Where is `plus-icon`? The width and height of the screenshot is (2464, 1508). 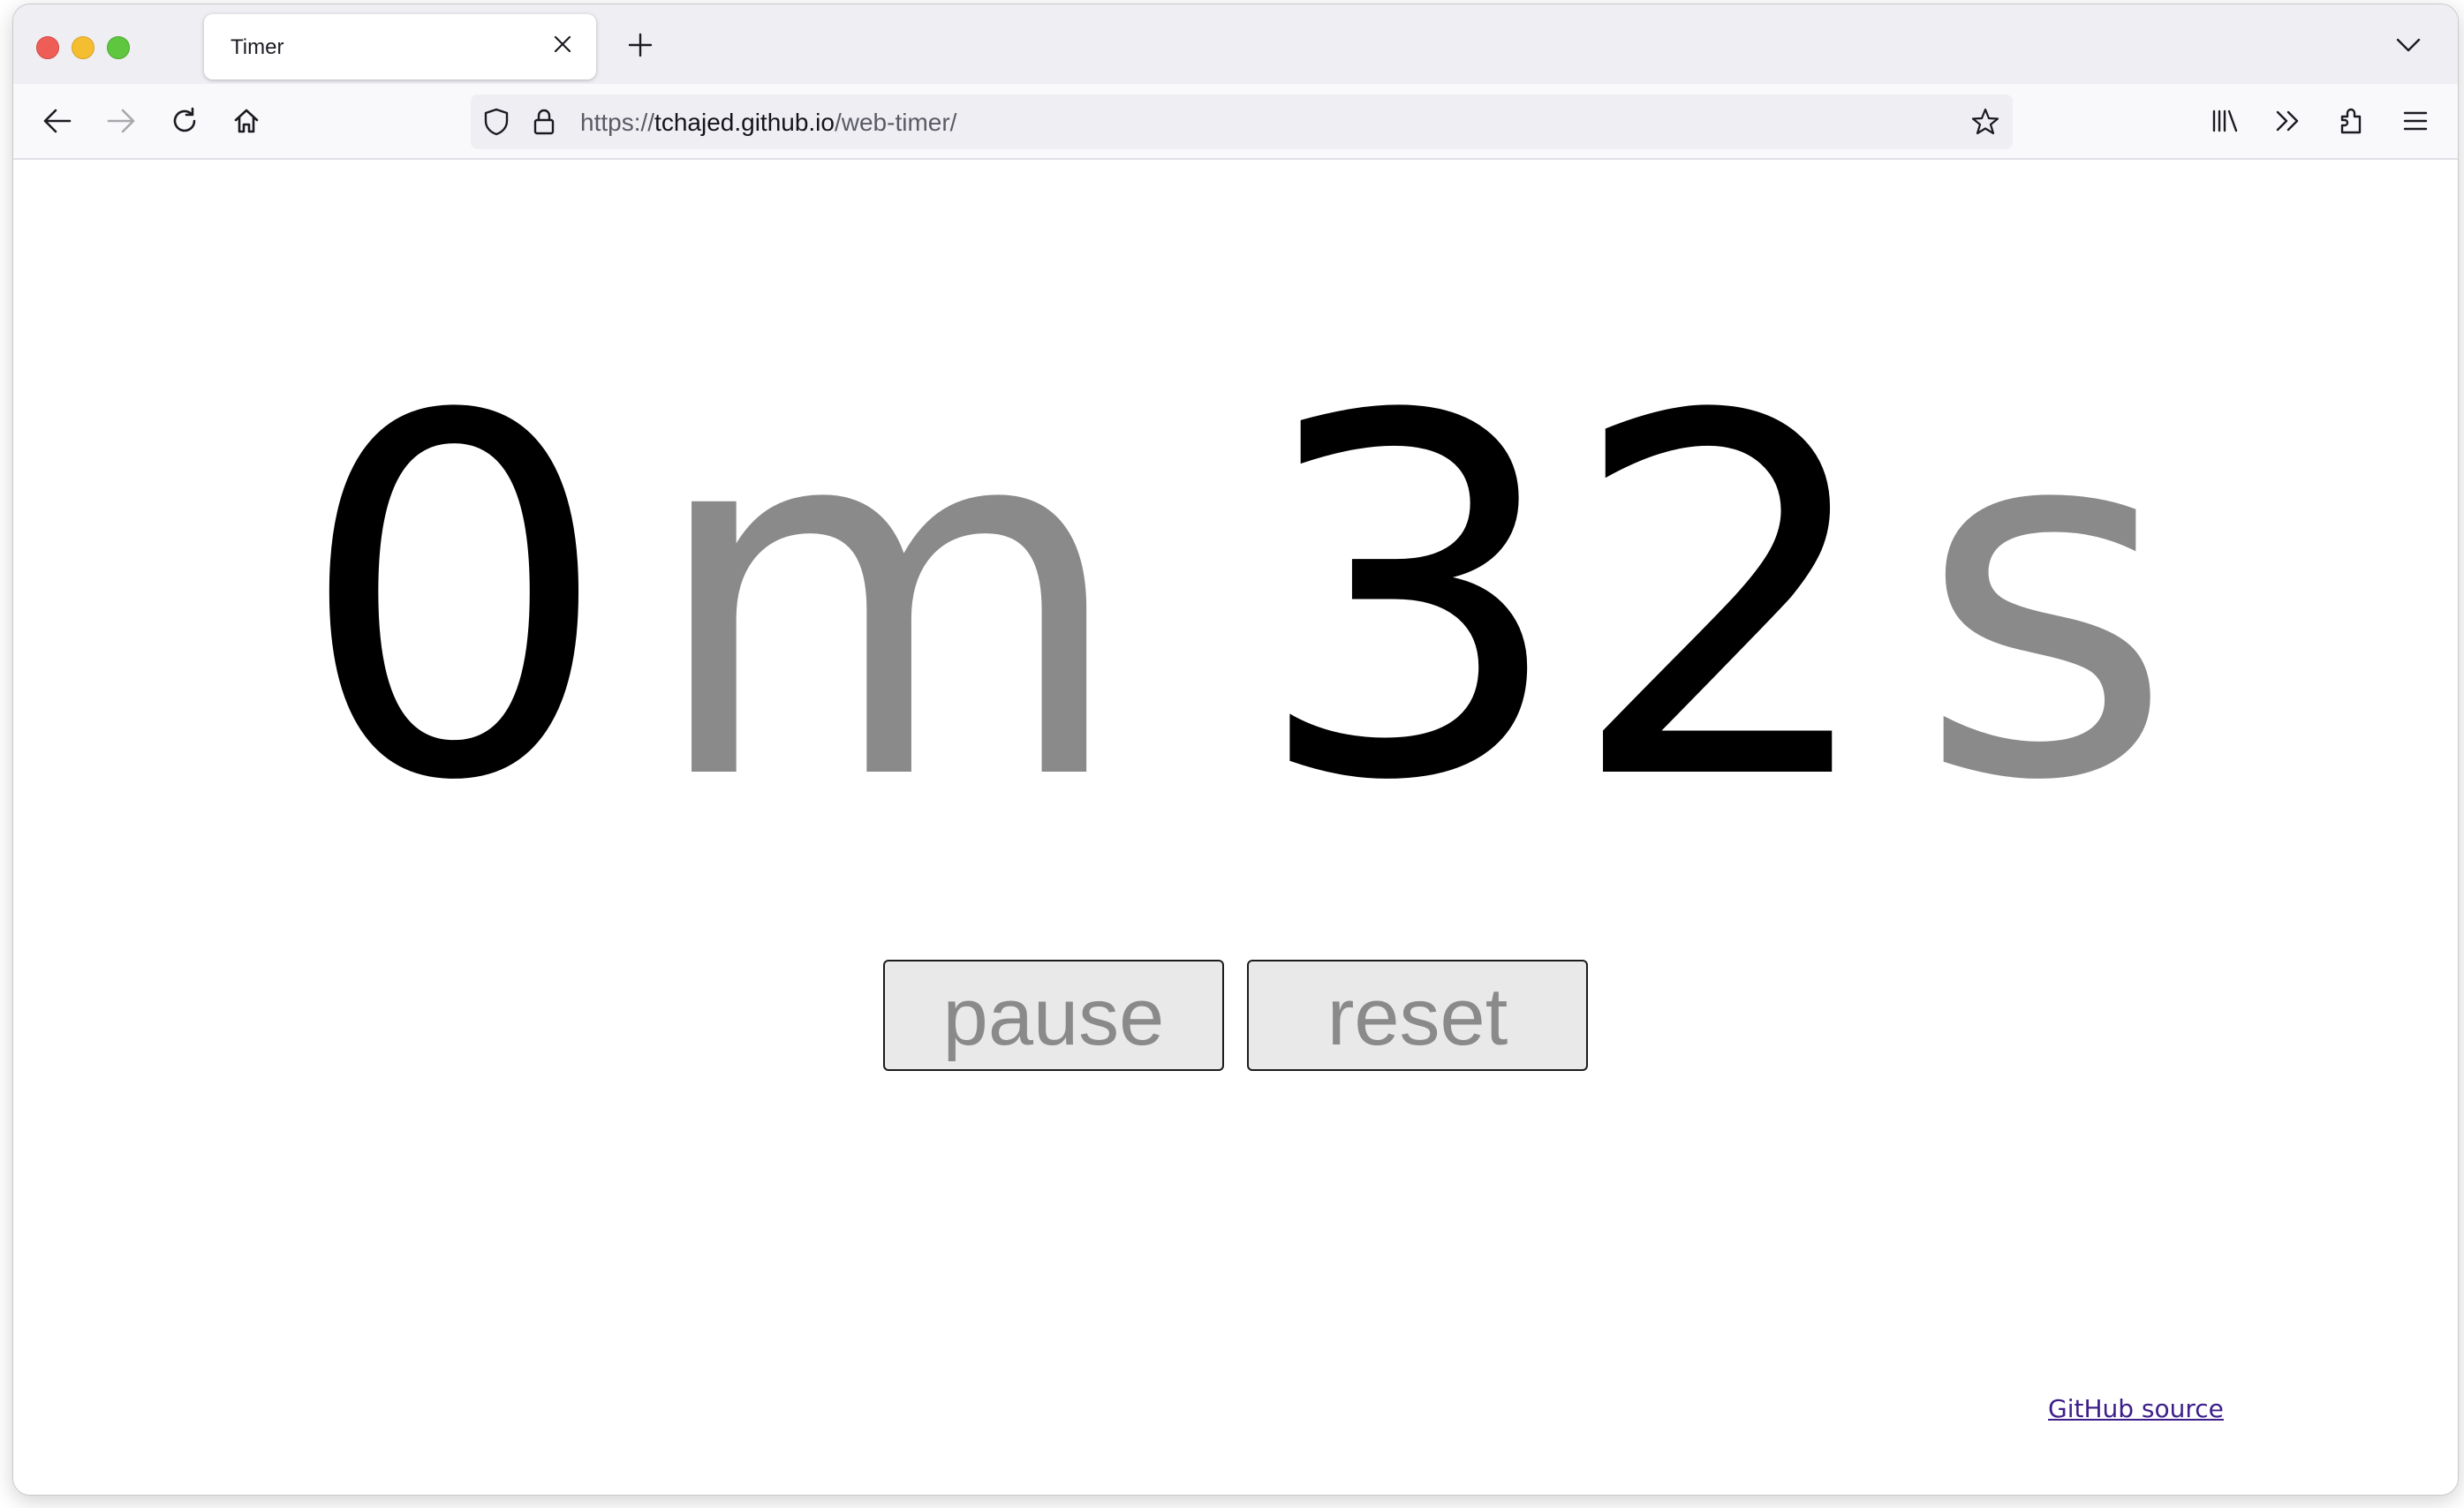
plus-icon is located at coordinates (640, 45).